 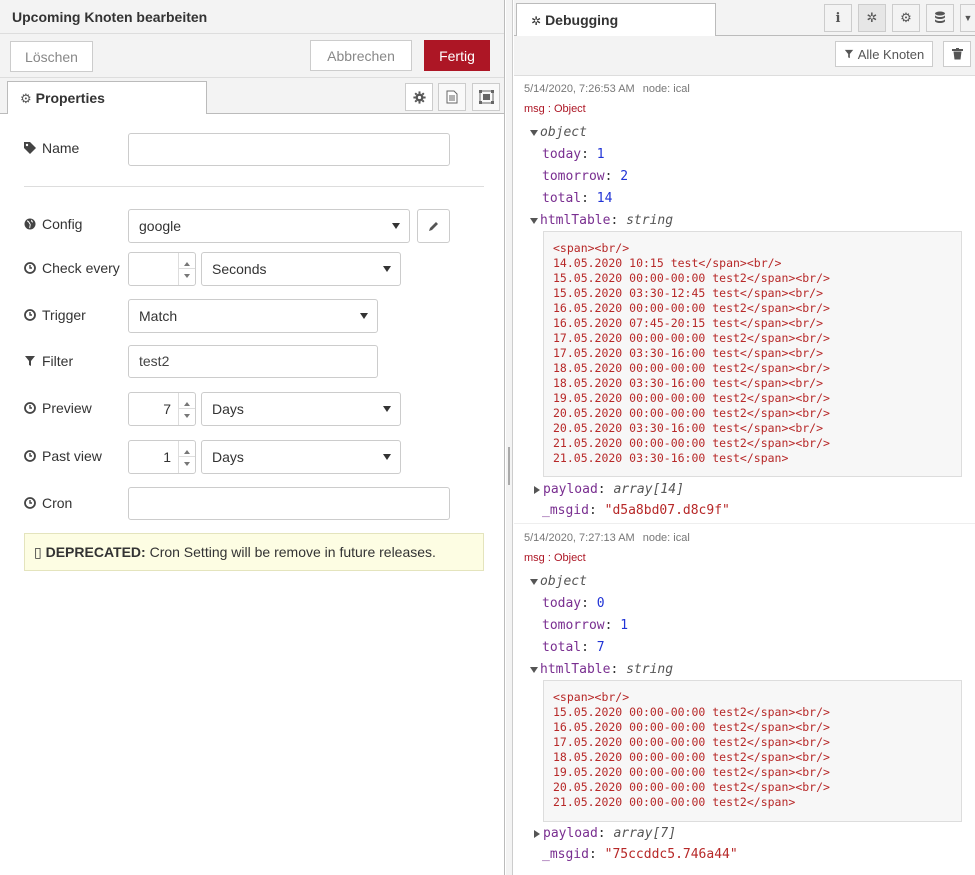 What do you see at coordinates (269, 226) in the screenshot?
I see `config-select: google` at bounding box center [269, 226].